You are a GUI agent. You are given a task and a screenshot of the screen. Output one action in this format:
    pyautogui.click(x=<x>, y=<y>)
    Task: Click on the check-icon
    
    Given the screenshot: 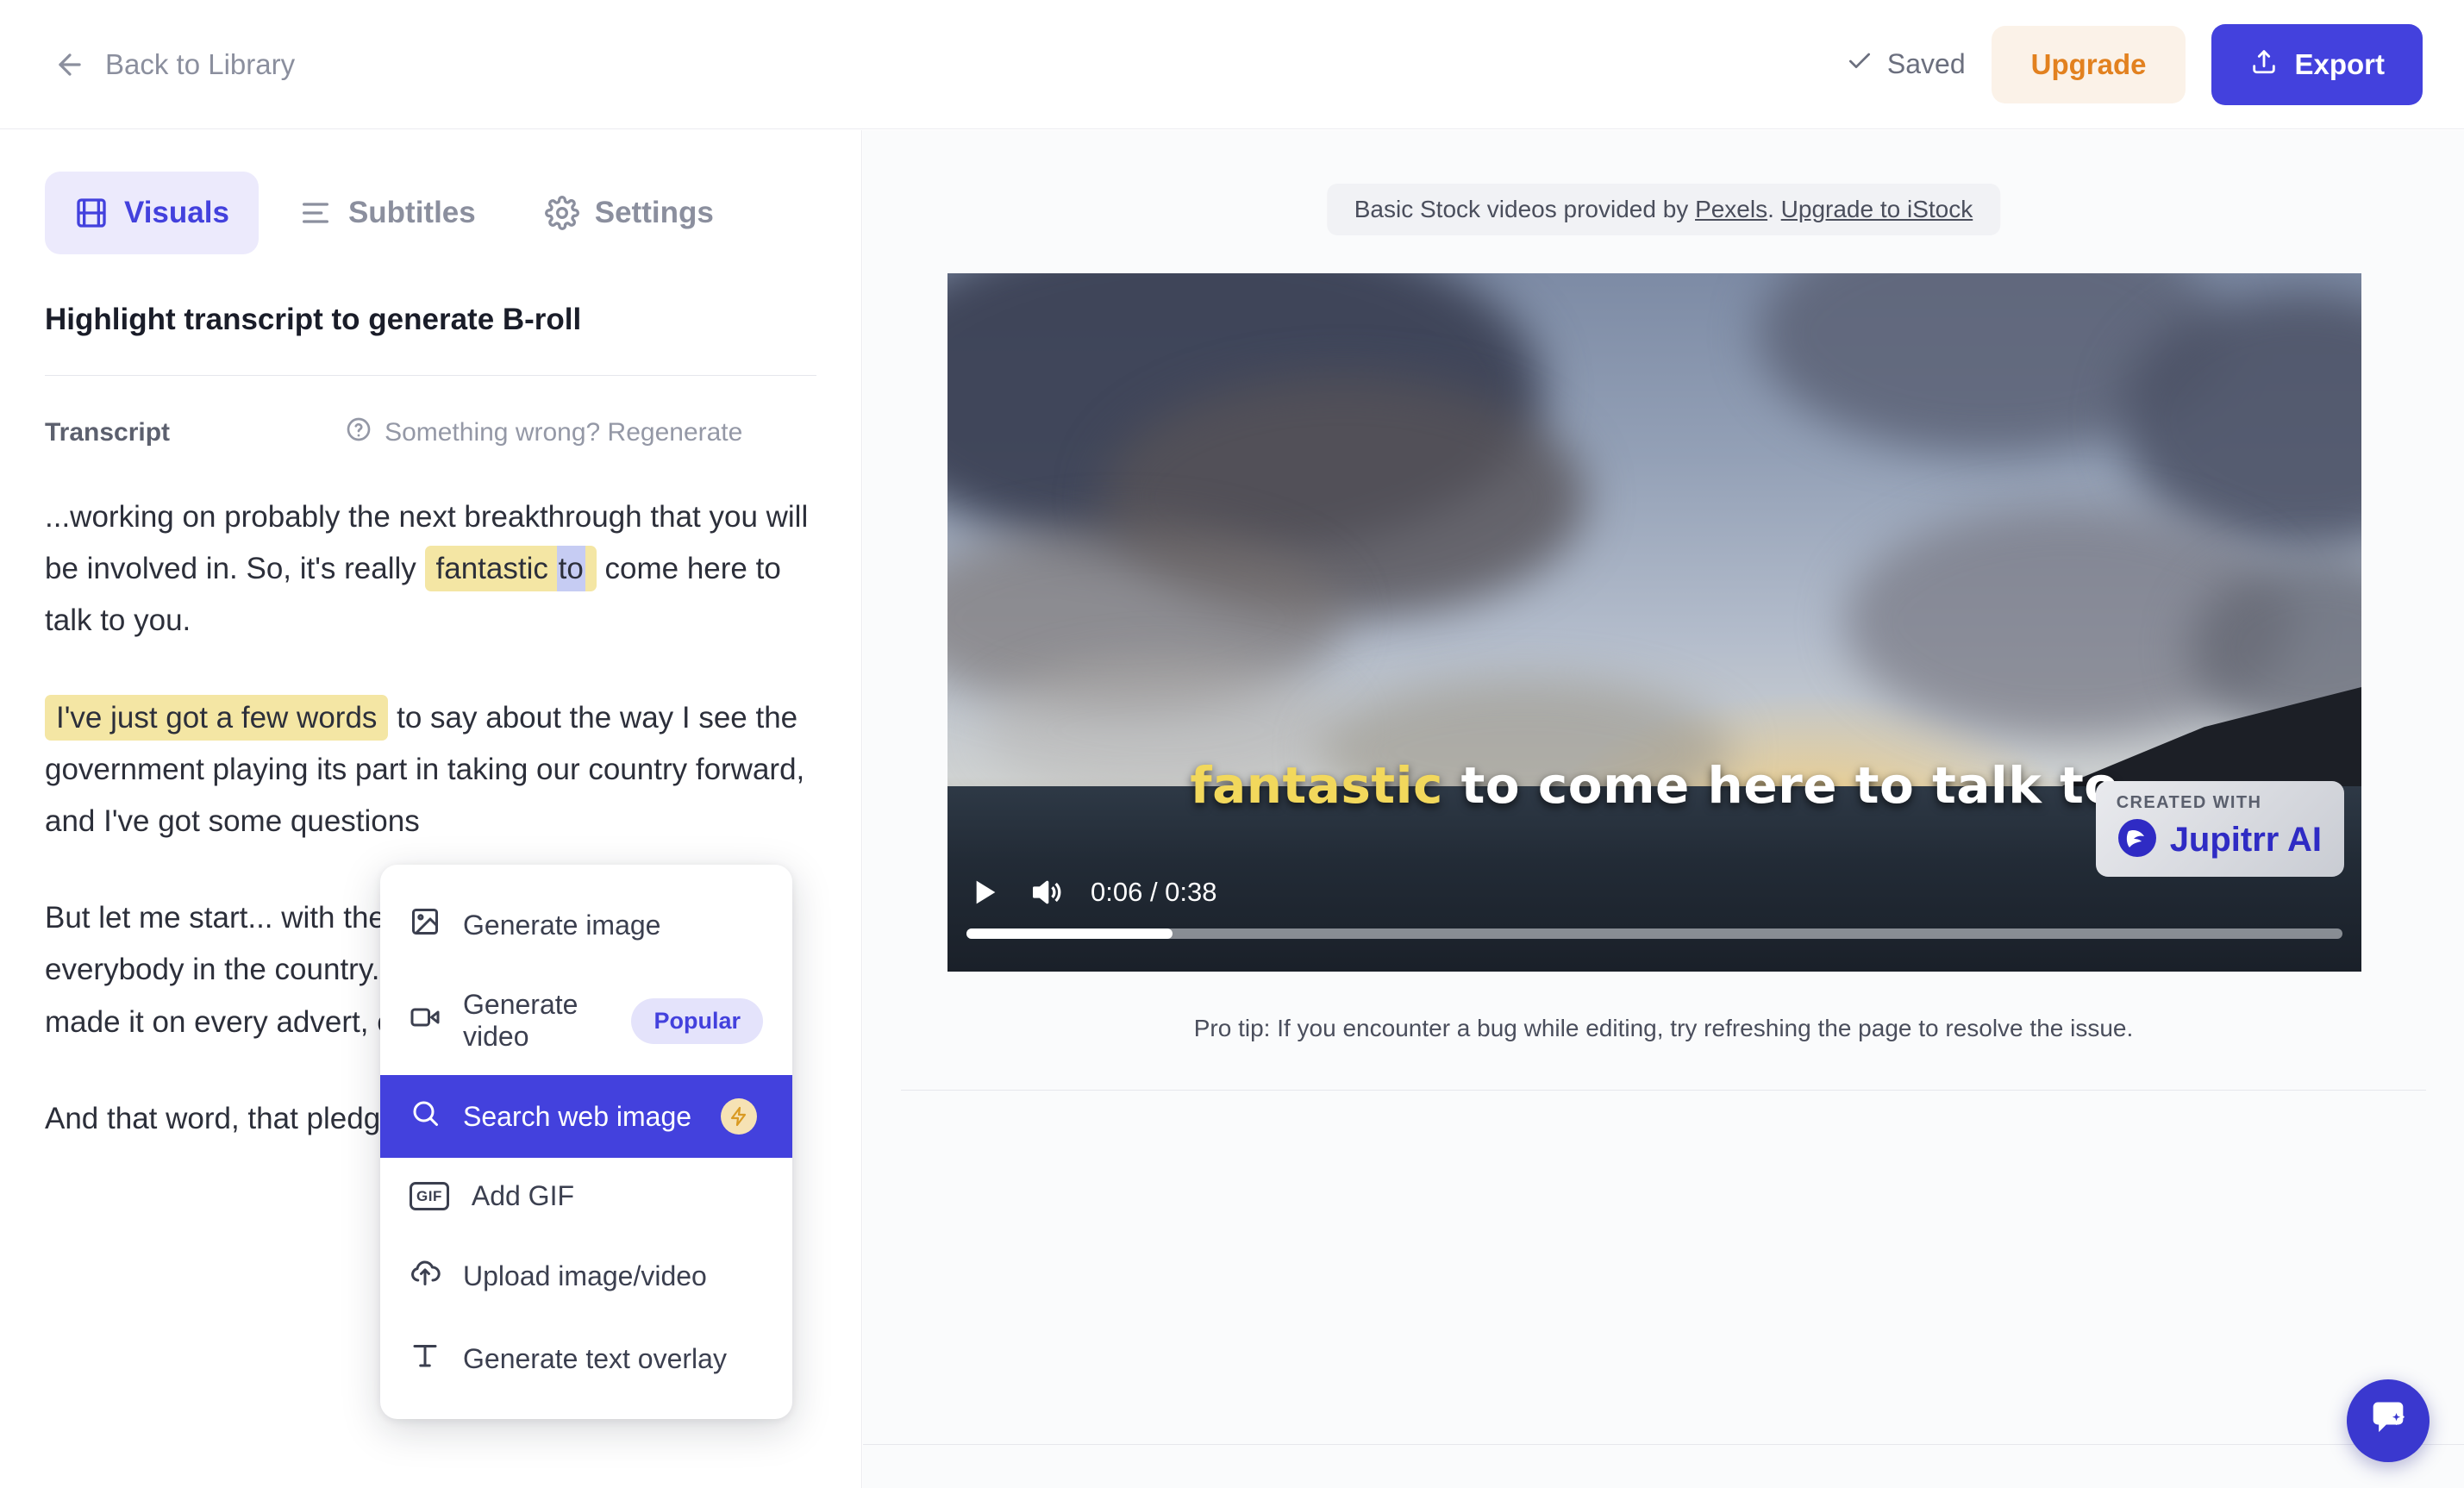 What is the action you would take?
    pyautogui.click(x=1859, y=64)
    